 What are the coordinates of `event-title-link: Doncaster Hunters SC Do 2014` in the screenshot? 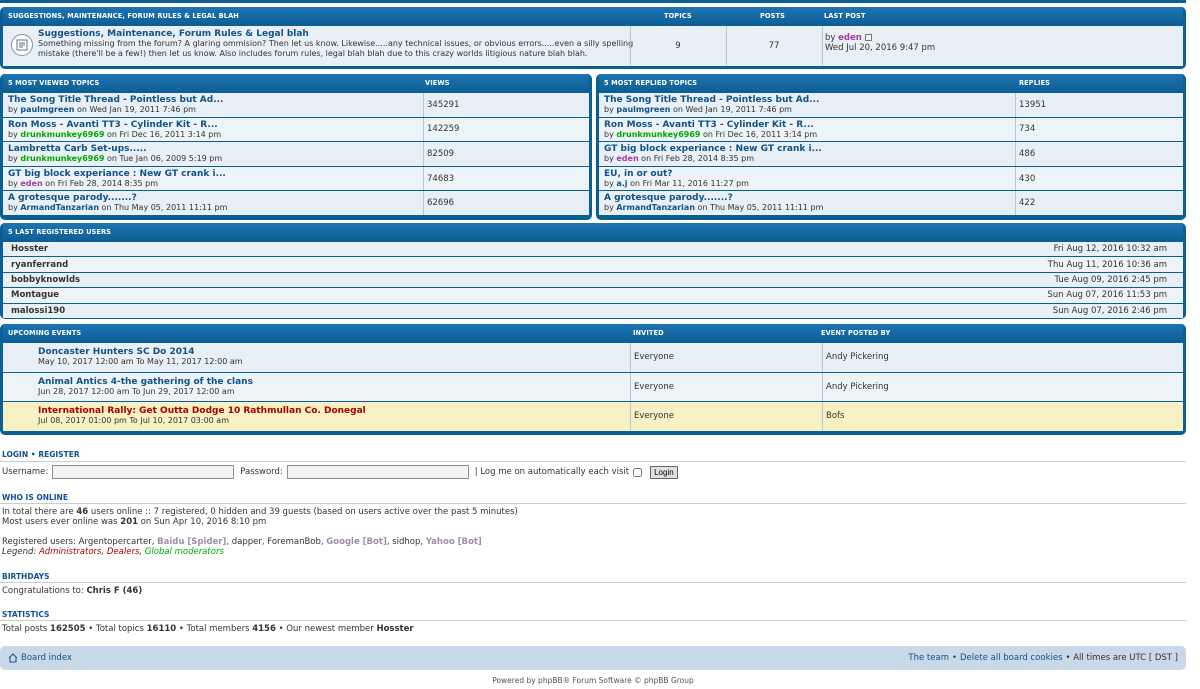 It's located at (140, 352).